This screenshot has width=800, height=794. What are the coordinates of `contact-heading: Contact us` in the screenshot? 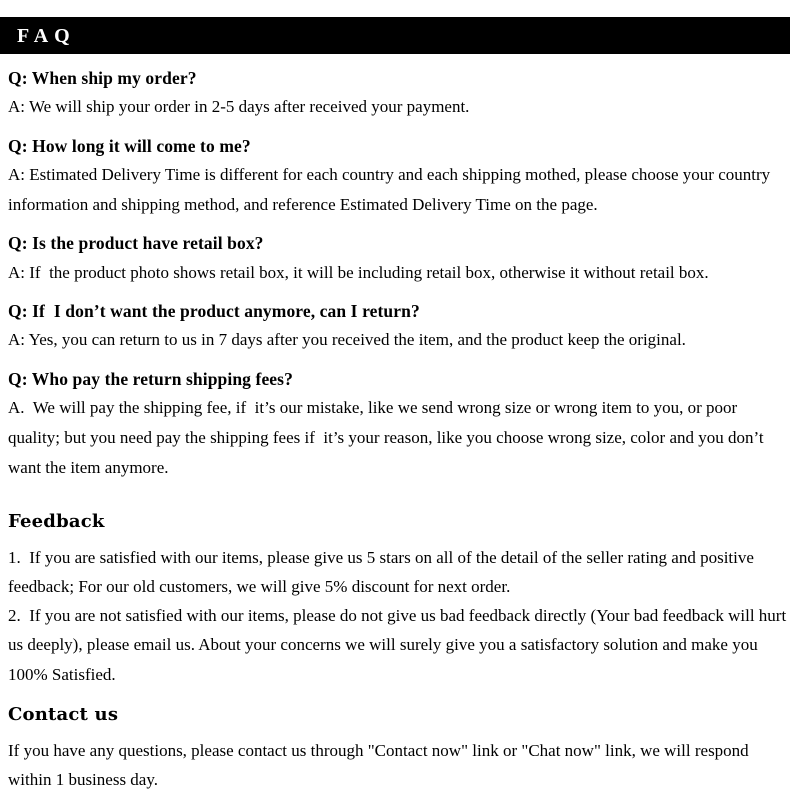 It's located at (63, 714).